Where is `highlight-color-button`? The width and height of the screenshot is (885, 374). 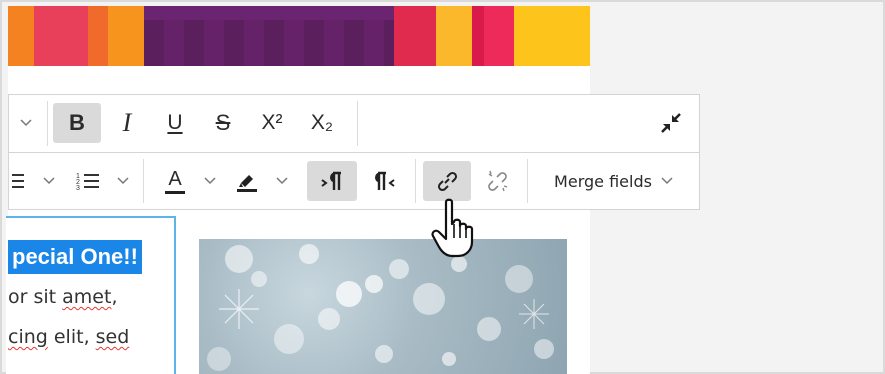 highlight-color-button is located at coordinates (247, 181).